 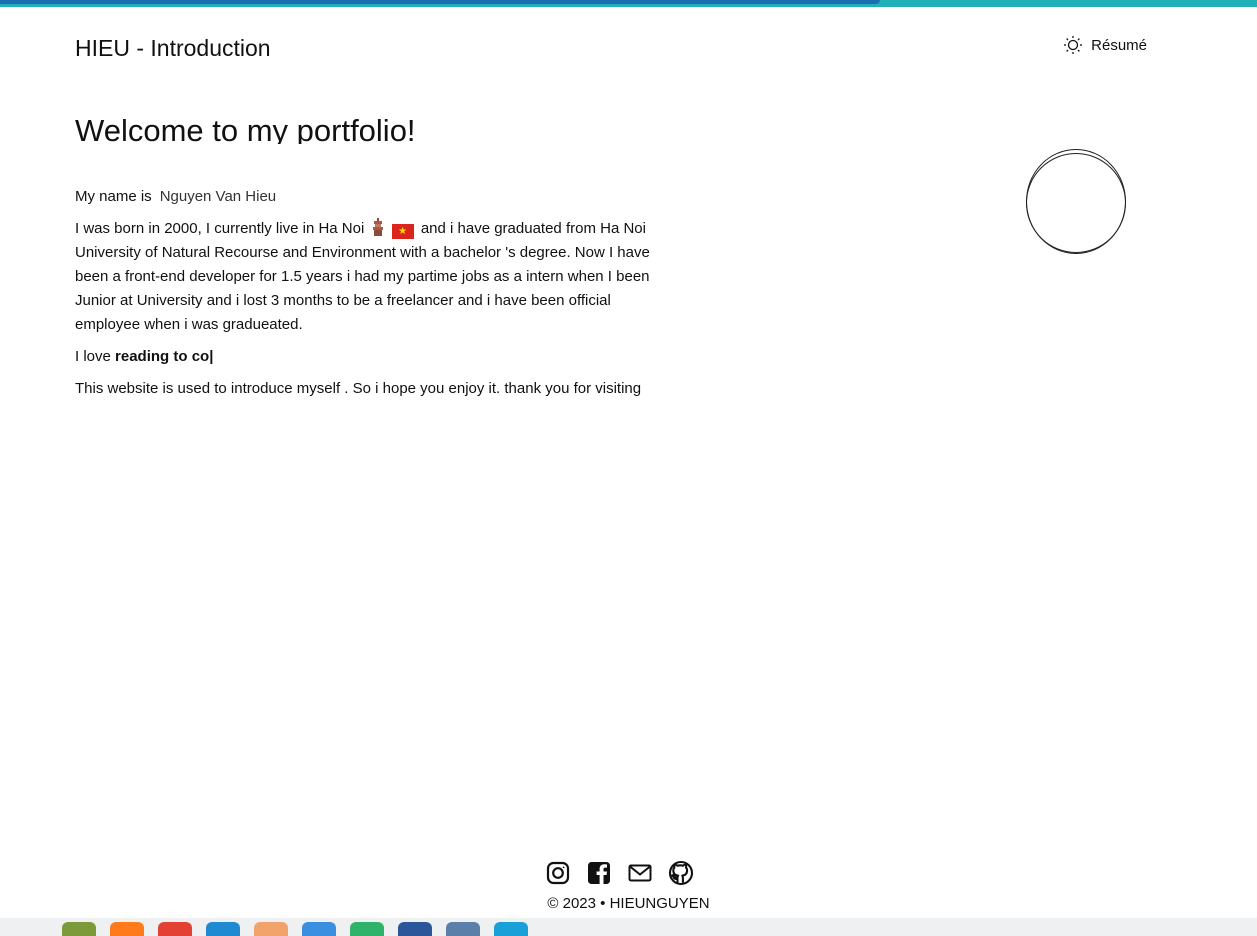 What do you see at coordinates (402, 231) in the screenshot?
I see `vietnam-flag-icon: ★` at bounding box center [402, 231].